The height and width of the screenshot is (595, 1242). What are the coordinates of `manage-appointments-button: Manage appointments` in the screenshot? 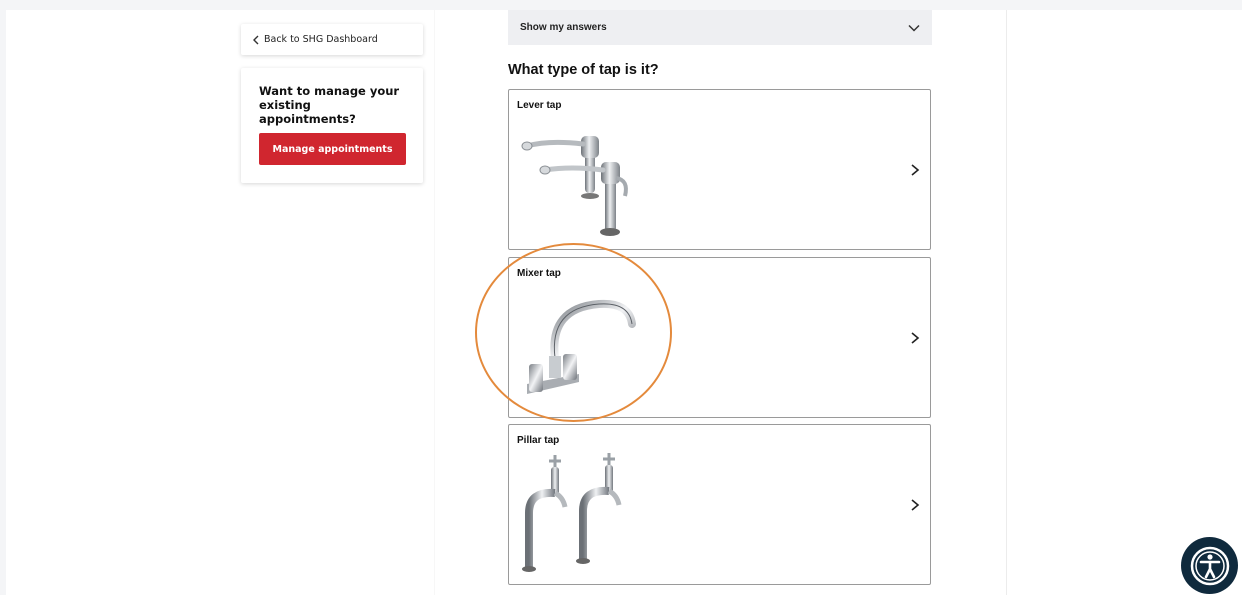 It's located at (332, 149).